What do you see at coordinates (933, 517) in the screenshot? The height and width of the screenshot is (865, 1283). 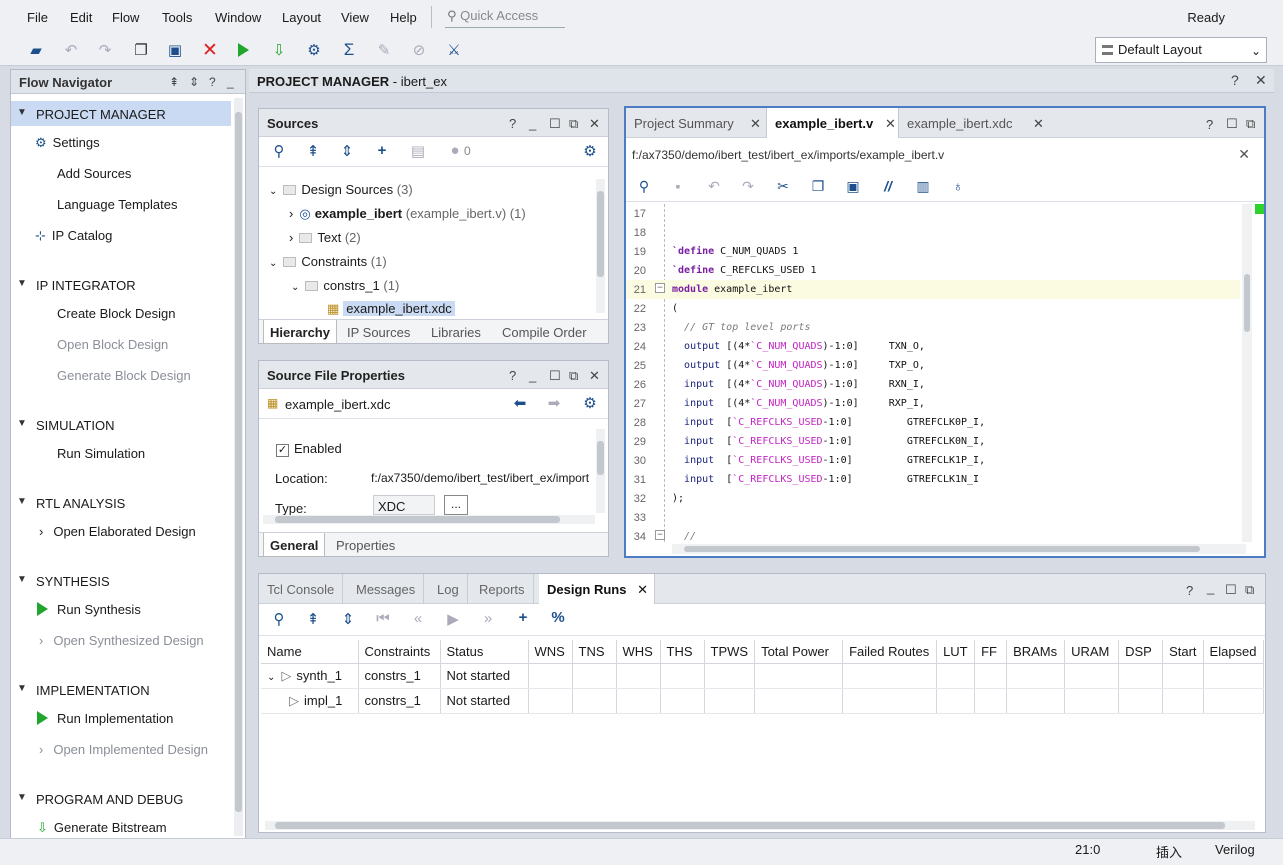 I see `code-line: 33` at bounding box center [933, 517].